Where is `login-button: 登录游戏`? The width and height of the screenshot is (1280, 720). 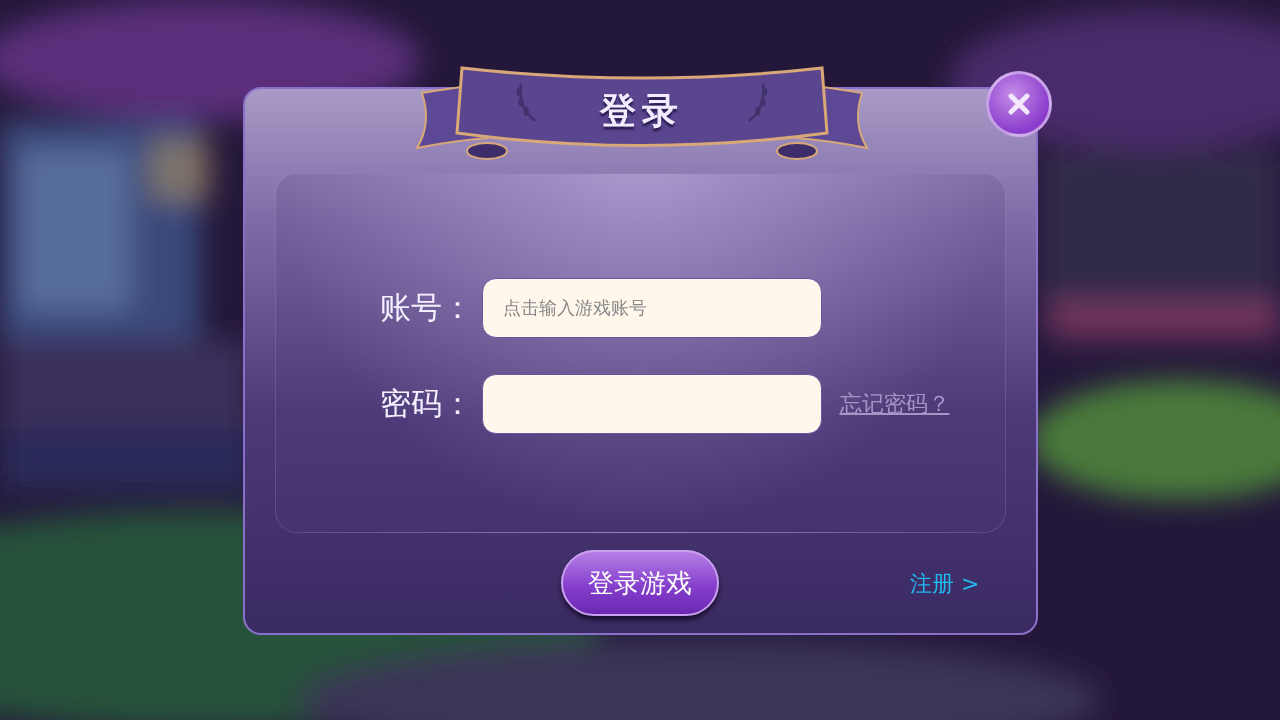 login-button: 登录游戏 is located at coordinates (640, 583).